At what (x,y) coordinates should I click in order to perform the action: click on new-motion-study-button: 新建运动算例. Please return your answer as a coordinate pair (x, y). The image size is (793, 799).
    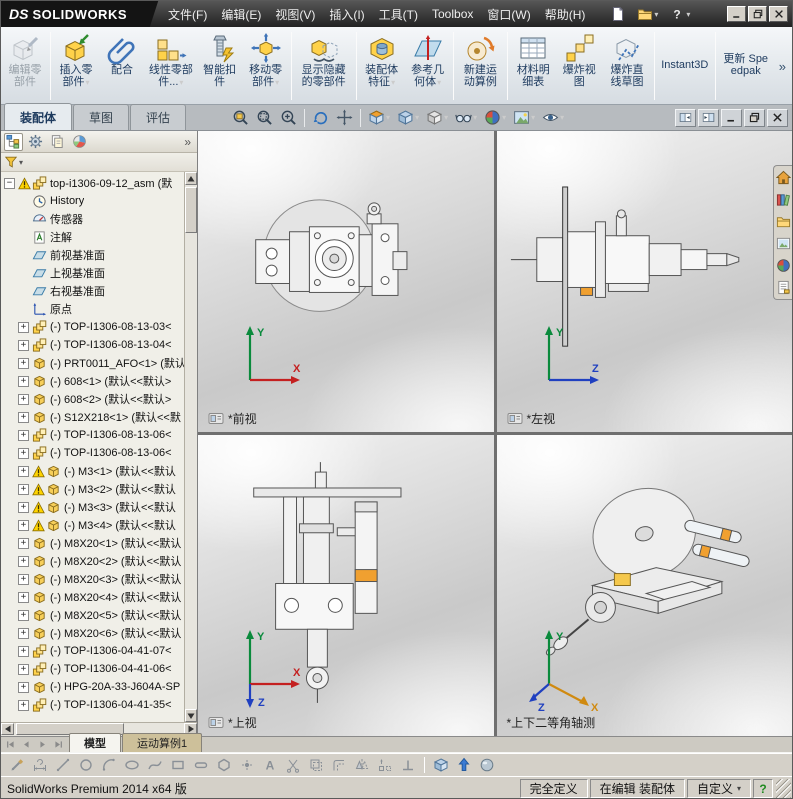
    Looking at the image, I should click on (481, 66).